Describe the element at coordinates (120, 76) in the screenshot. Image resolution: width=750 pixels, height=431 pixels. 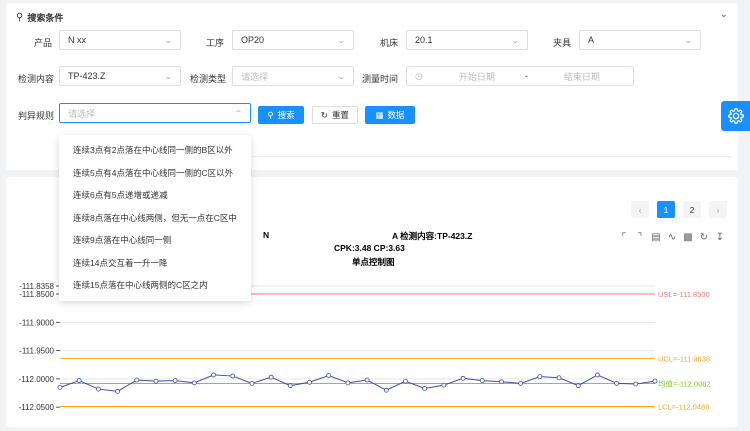
I see `inspect-content-select: TP-423.Z ⌄` at that location.